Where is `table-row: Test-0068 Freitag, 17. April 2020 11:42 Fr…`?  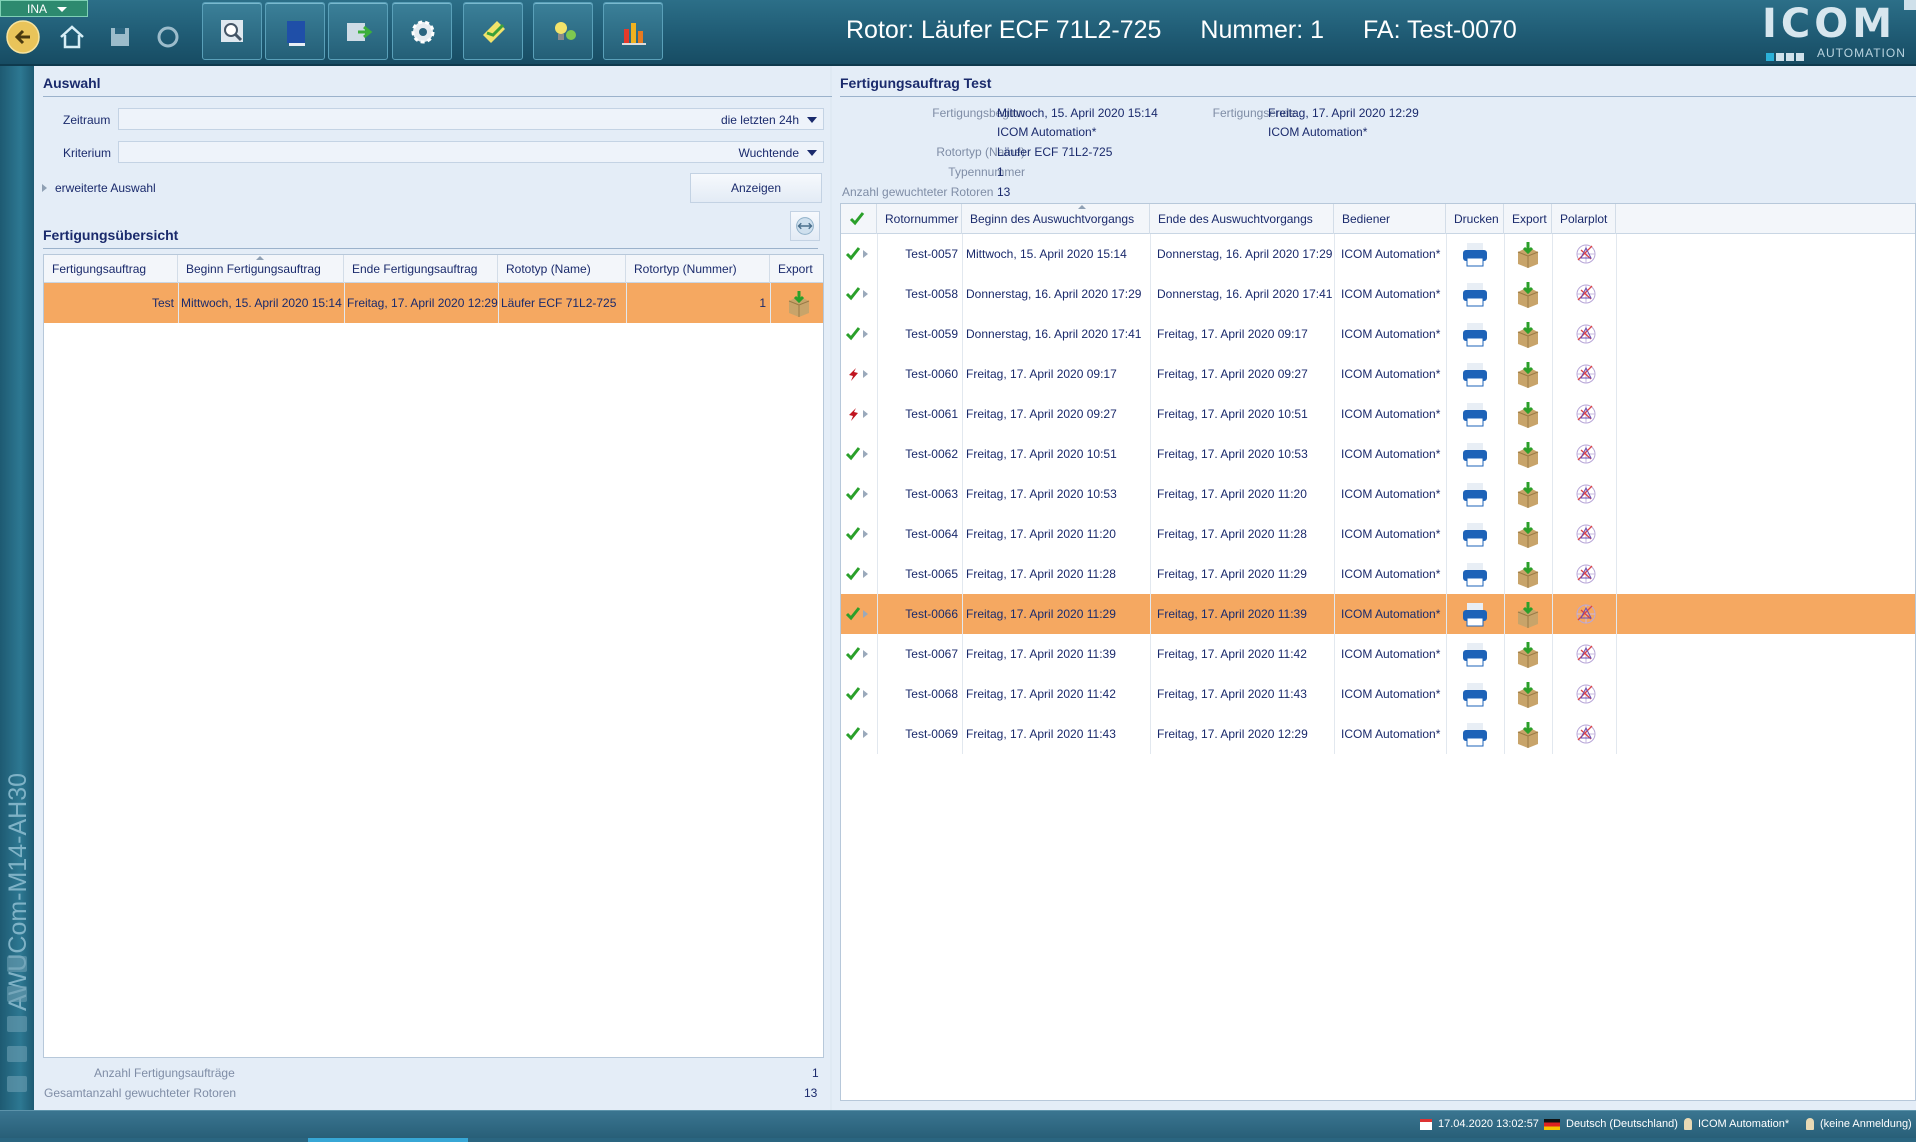 table-row: Test-0068 Freitag, 17. April 2020 11:42 Fr… is located at coordinates (1229, 694).